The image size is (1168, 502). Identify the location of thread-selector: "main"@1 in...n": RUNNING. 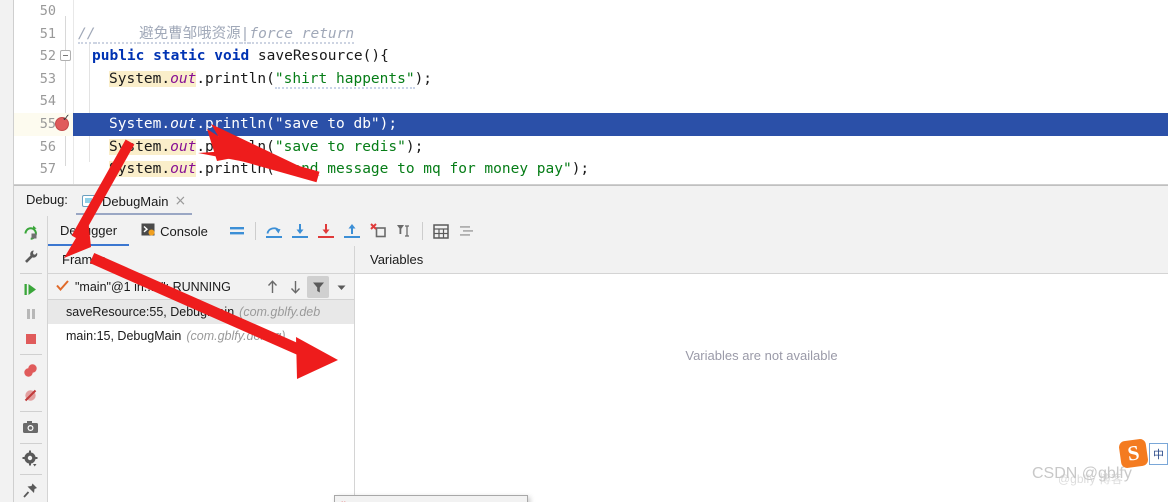
(201, 287).